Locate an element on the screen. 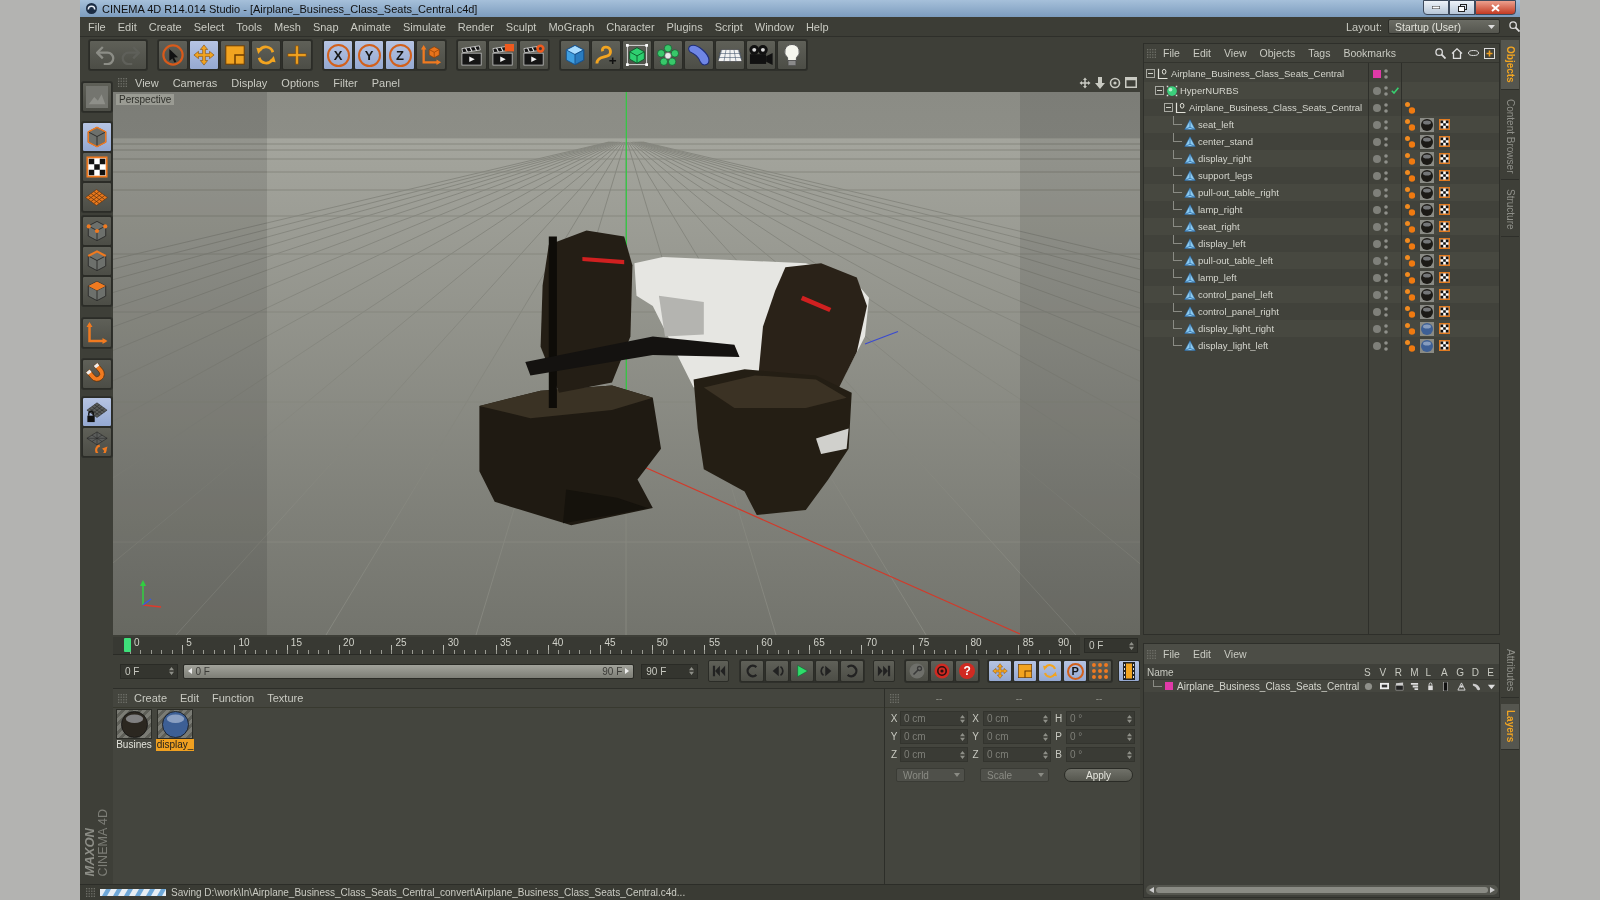 The width and height of the screenshot is (1600, 900). menu-item: Filter is located at coordinates (345, 82).